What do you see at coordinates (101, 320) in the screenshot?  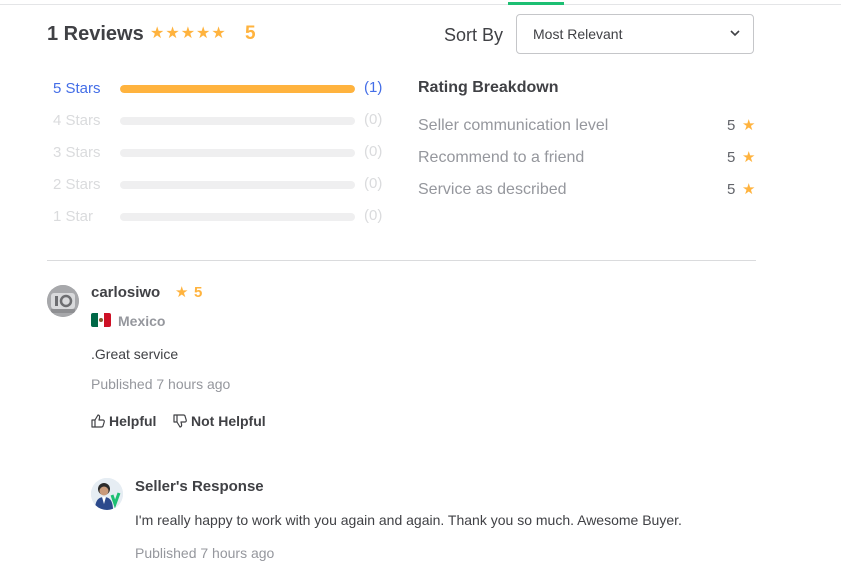 I see `mexico-flag-icon` at bounding box center [101, 320].